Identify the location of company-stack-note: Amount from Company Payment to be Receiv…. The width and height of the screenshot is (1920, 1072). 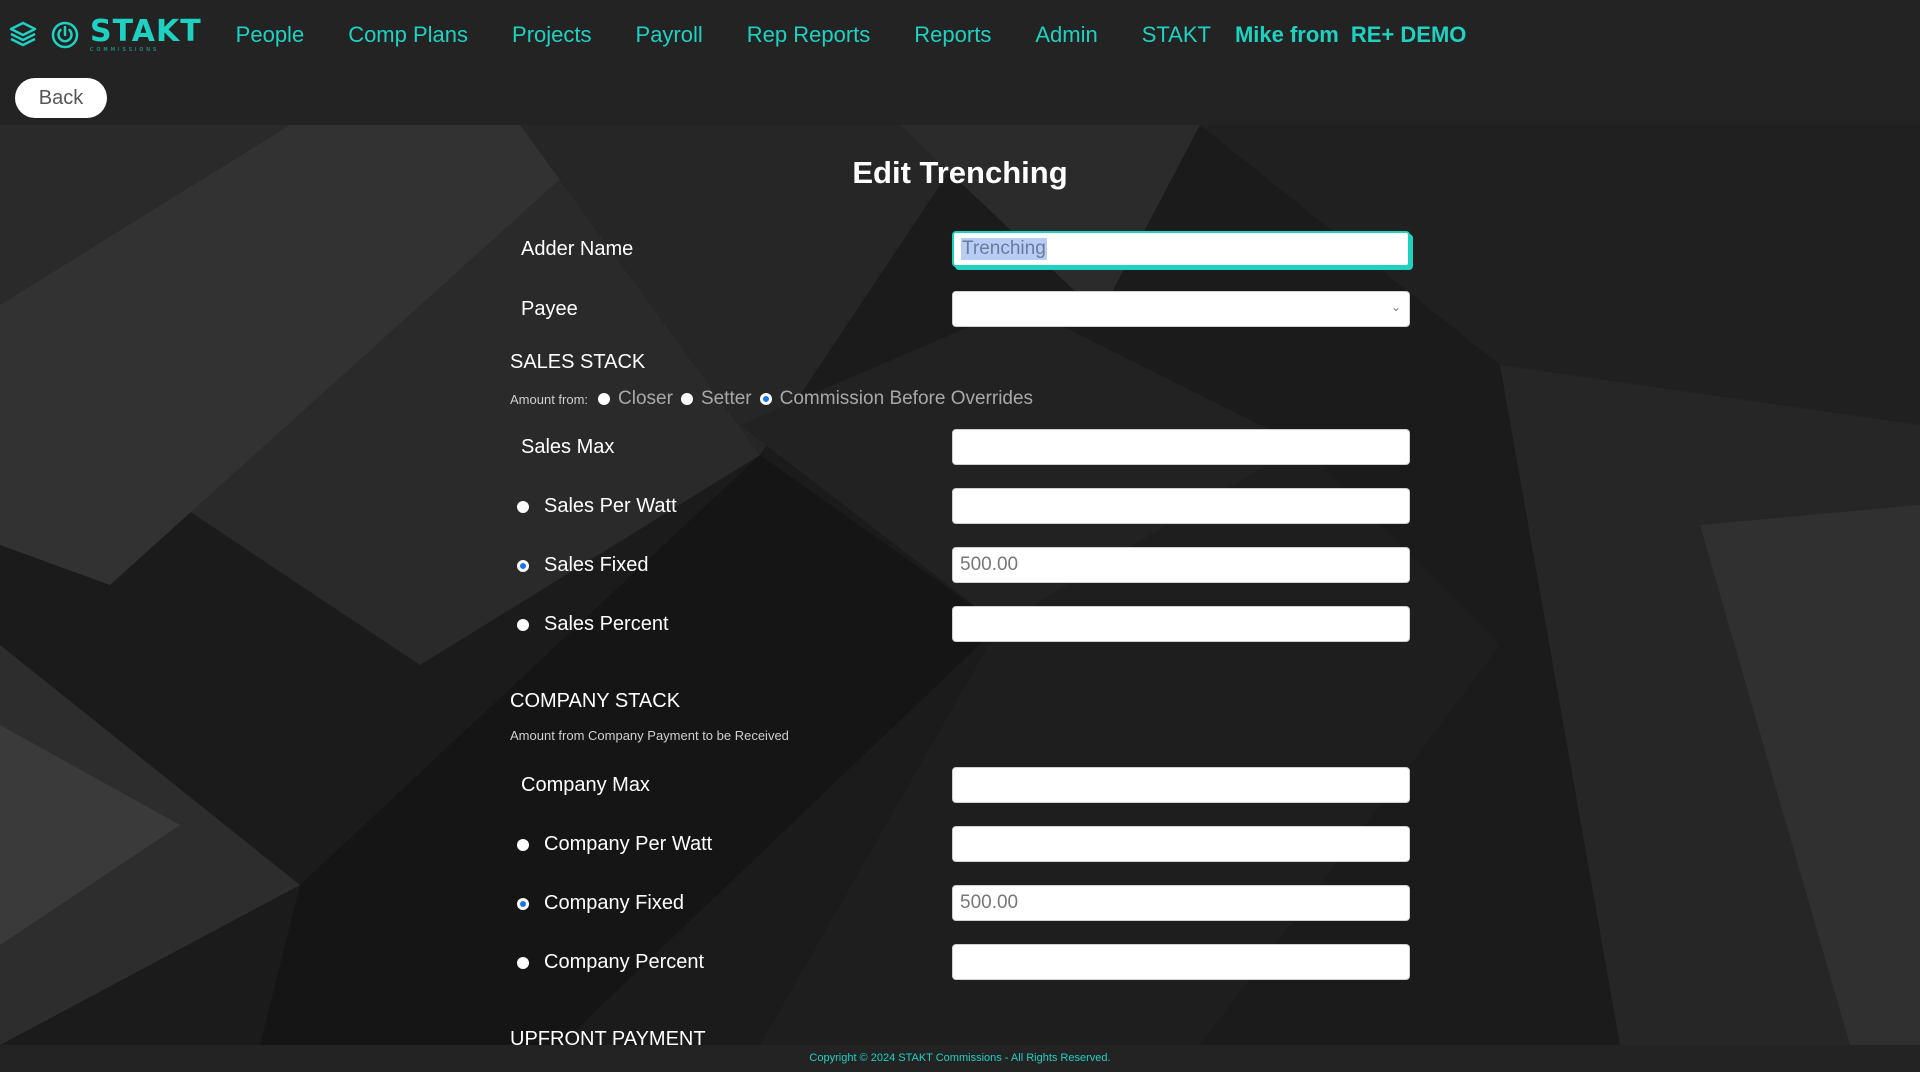
(649, 735).